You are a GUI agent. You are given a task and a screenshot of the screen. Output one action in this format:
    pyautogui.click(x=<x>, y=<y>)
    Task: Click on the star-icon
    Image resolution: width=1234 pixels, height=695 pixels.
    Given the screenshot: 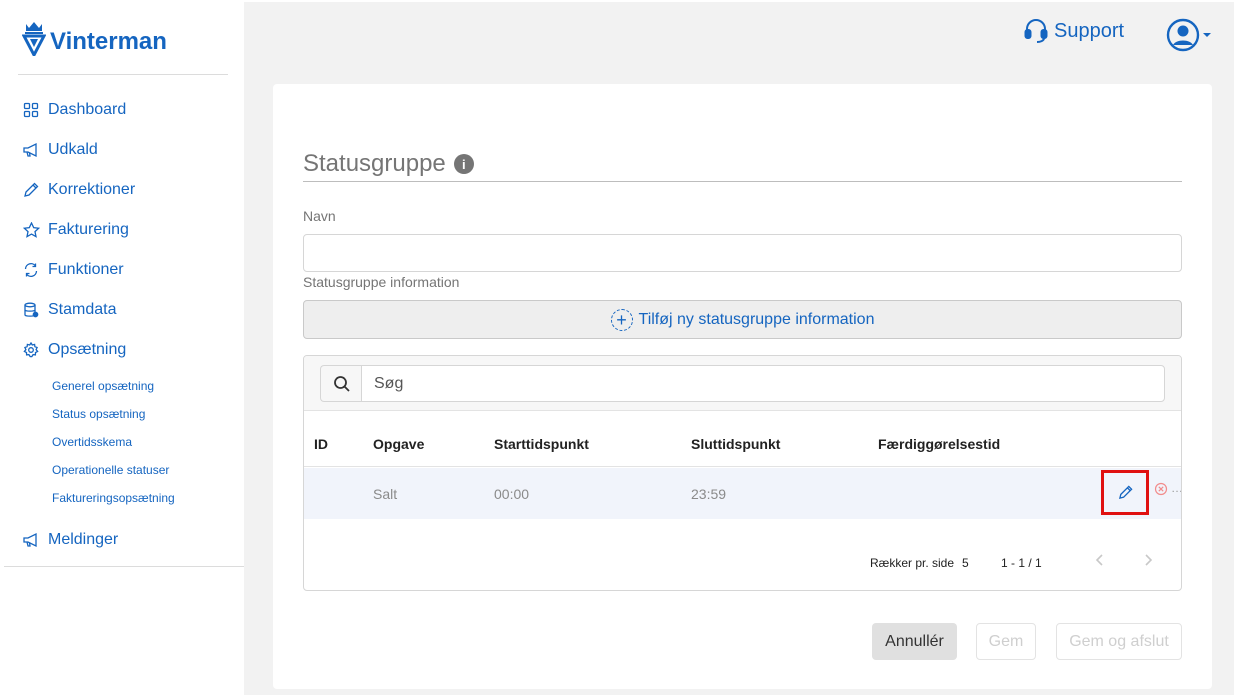 What is the action you would take?
    pyautogui.click(x=31, y=230)
    